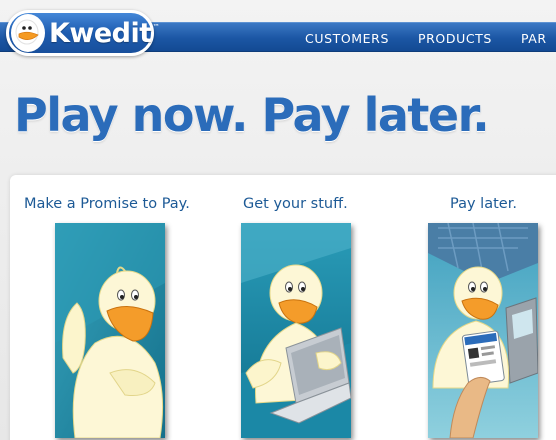  What do you see at coordinates (107, 204) in the screenshot?
I see `step-1-title: Make a Promise to Pay.` at bounding box center [107, 204].